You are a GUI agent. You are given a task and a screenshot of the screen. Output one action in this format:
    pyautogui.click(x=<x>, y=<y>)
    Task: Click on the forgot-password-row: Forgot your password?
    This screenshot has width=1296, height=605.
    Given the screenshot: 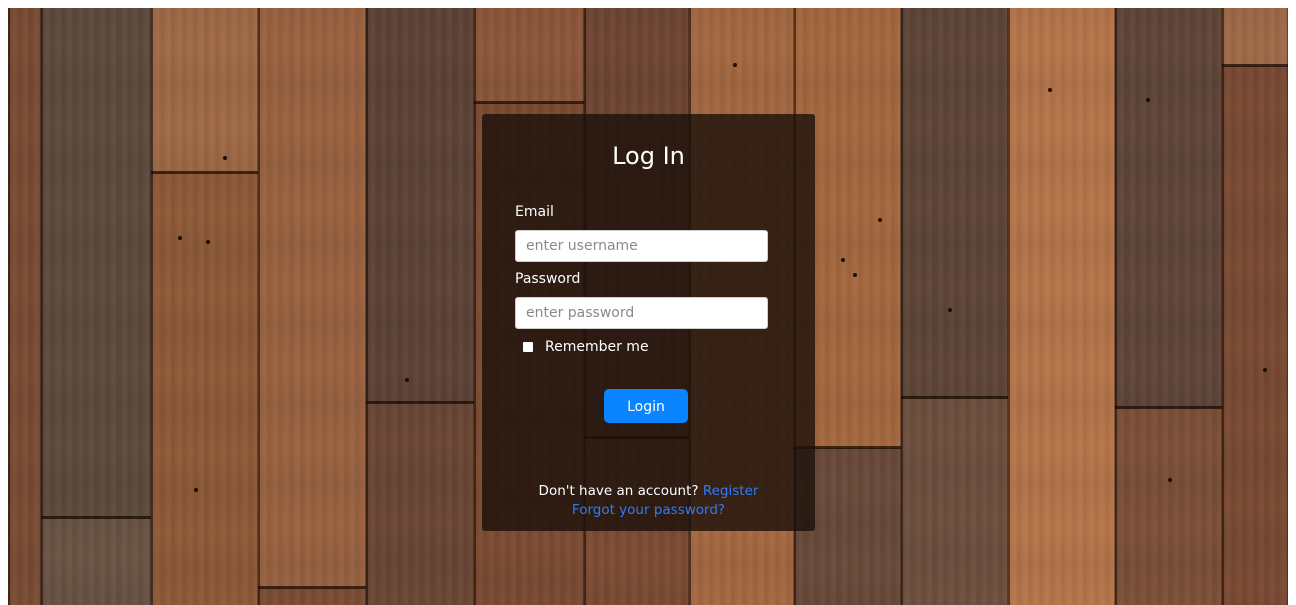 What is the action you would take?
    pyautogui.click(x=648, y=510)
    